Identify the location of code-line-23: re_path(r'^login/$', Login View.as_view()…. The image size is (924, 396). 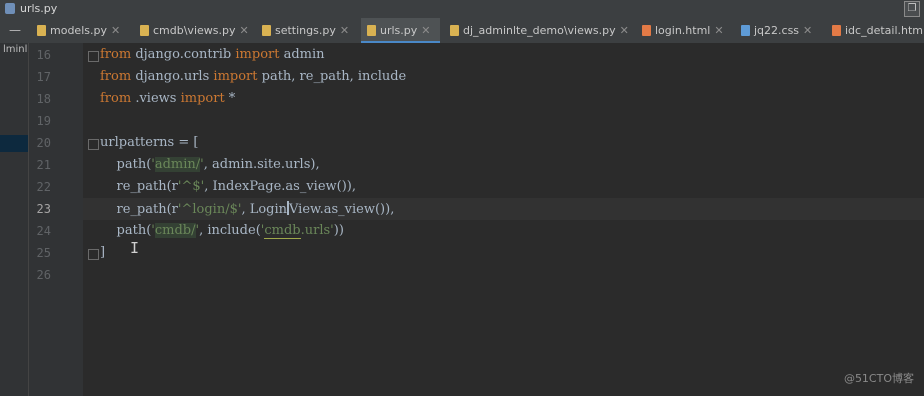
(247, 209).